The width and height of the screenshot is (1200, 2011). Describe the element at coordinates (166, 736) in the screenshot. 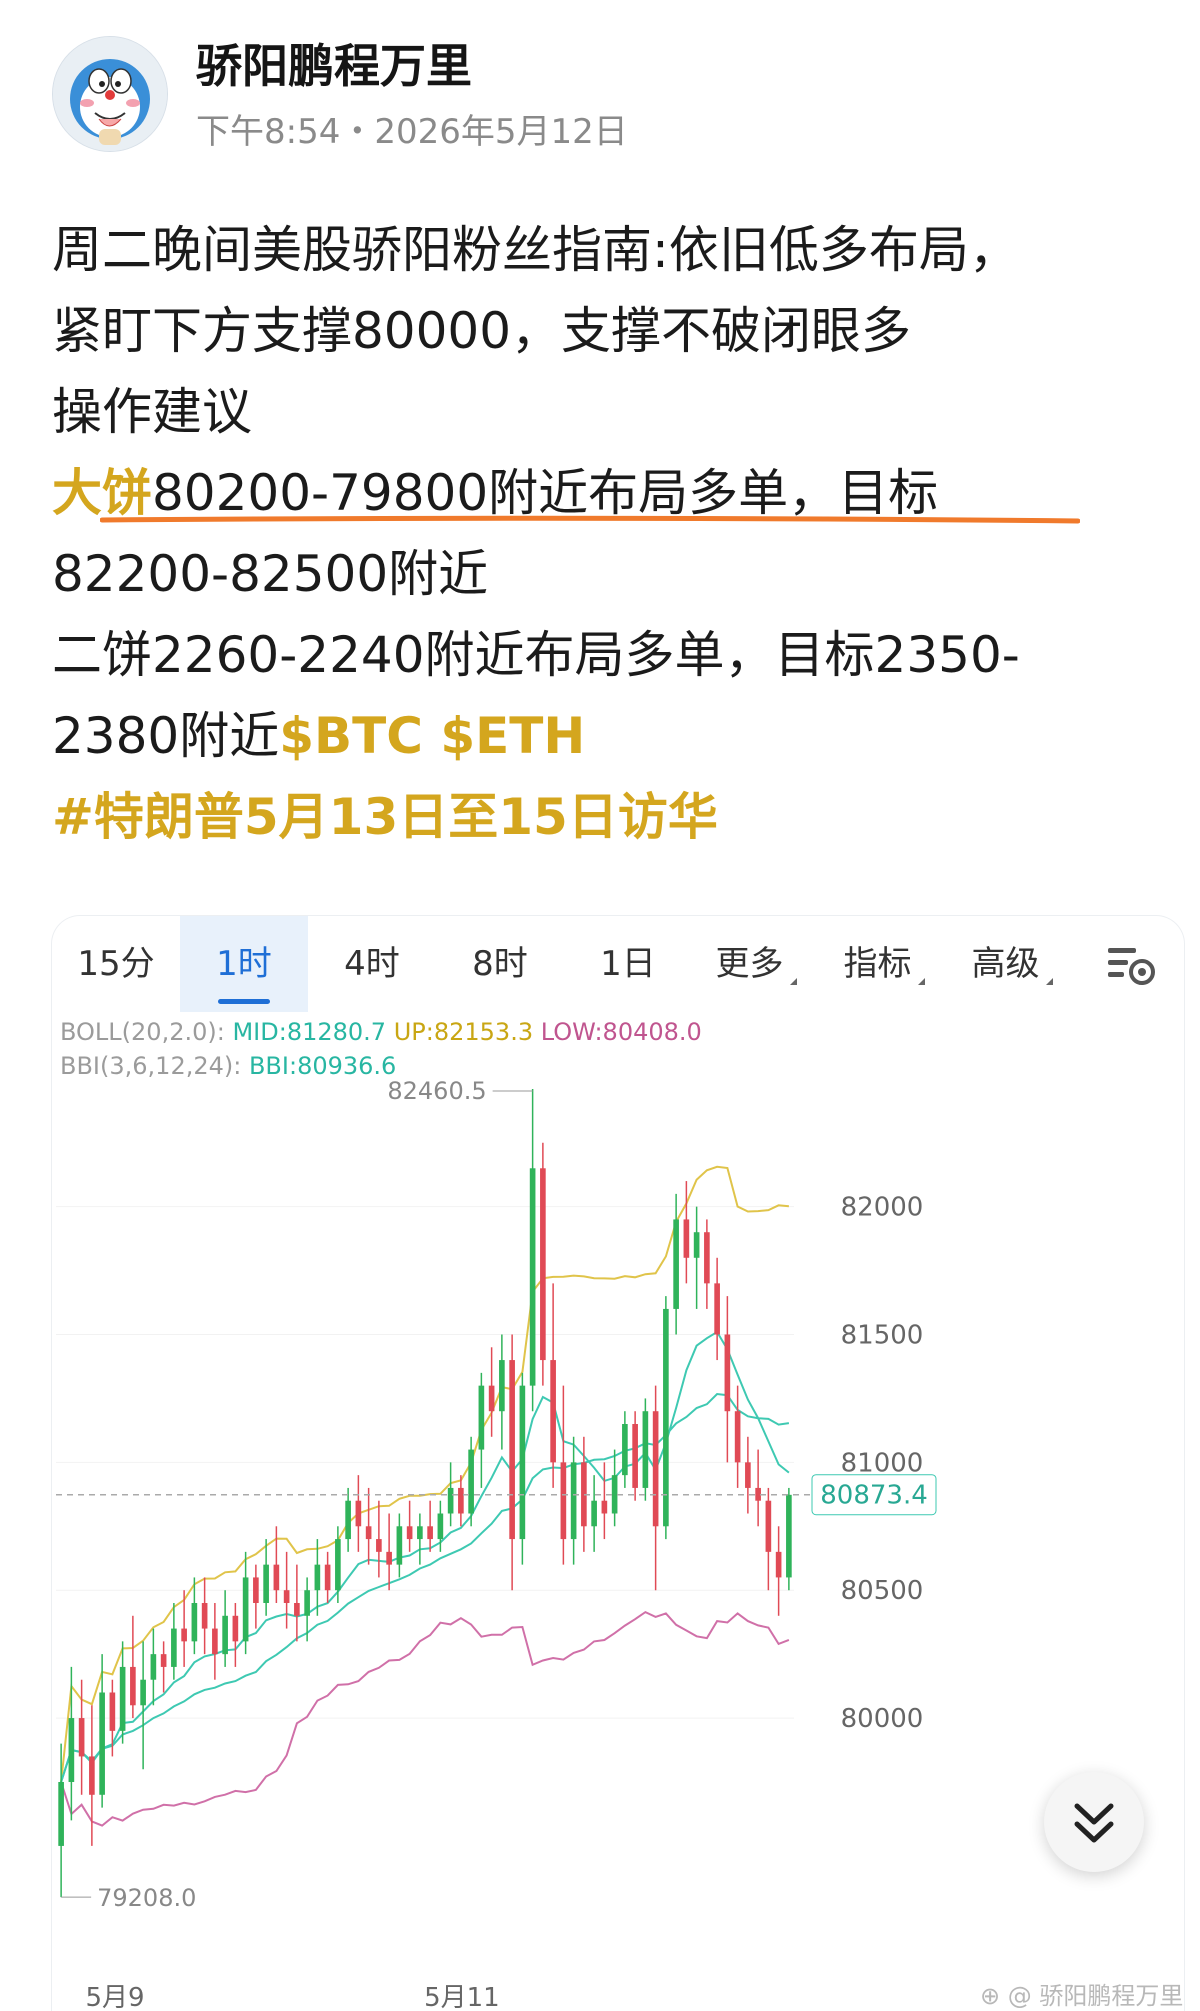

I see `post-line-text: 2380附近` at that location.